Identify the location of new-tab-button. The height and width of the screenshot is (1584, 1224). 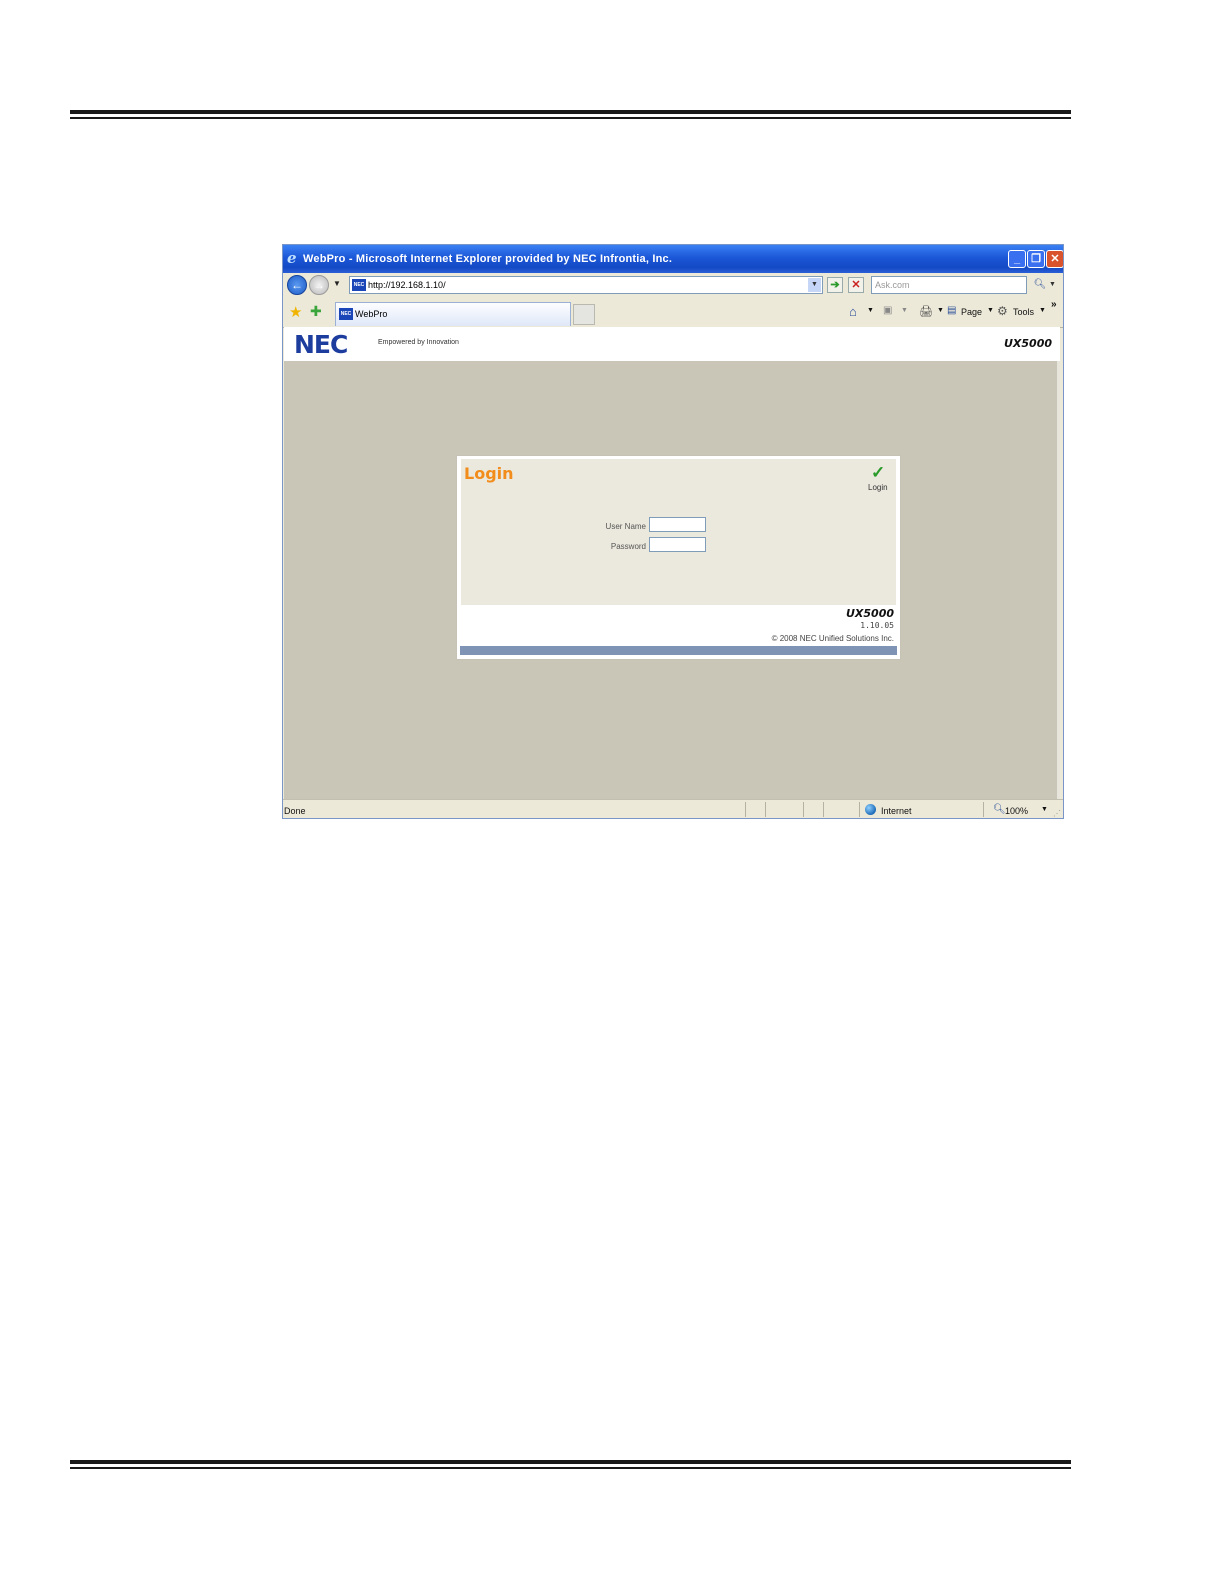
(584, 314).